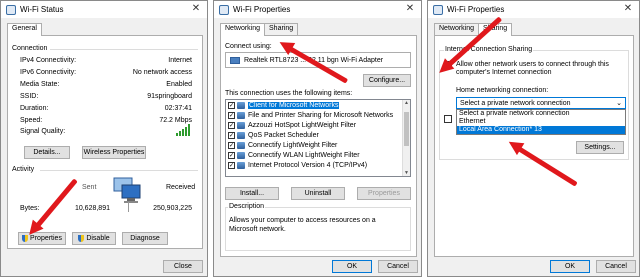 The width and height of the screenshot is (640, 277). I want to click on list-item: ✓ Connectify LightWeight Filter, so click(318, 145).